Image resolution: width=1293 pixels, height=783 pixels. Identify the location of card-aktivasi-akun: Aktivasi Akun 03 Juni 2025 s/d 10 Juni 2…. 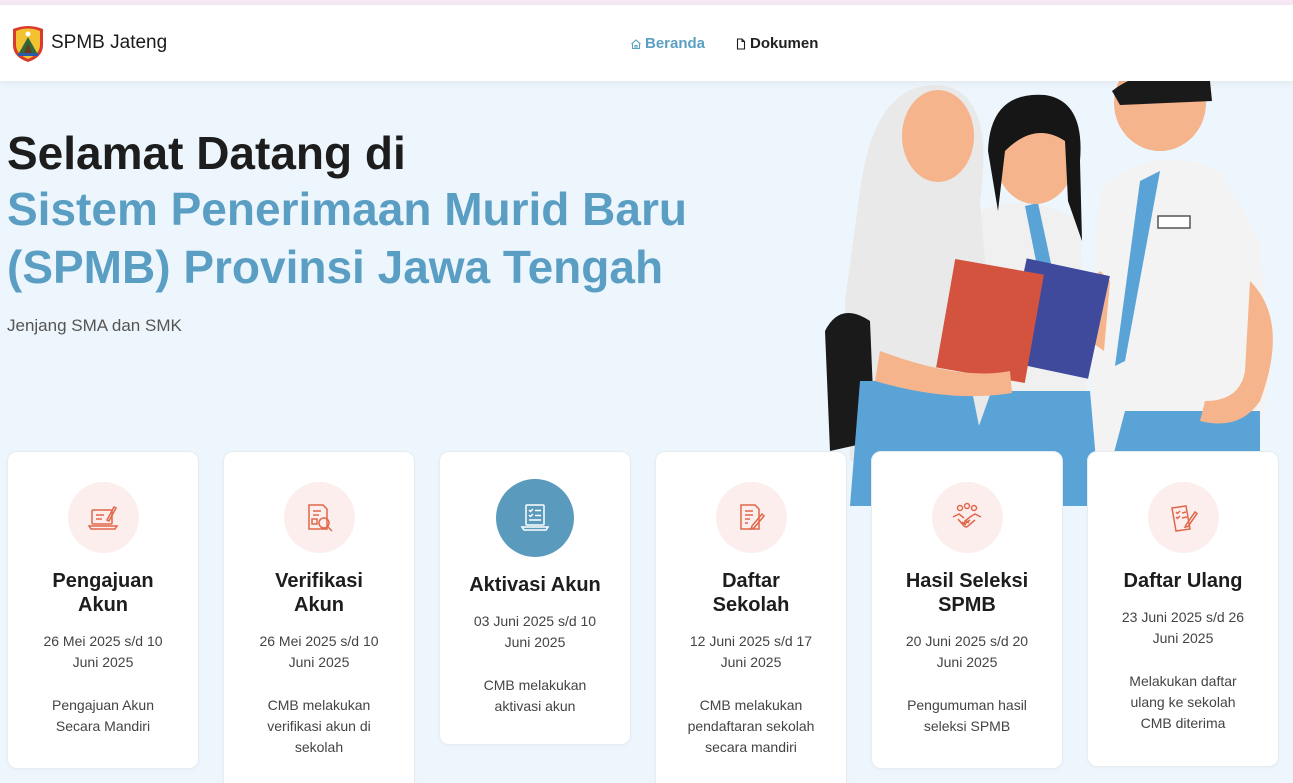
(535, 598).